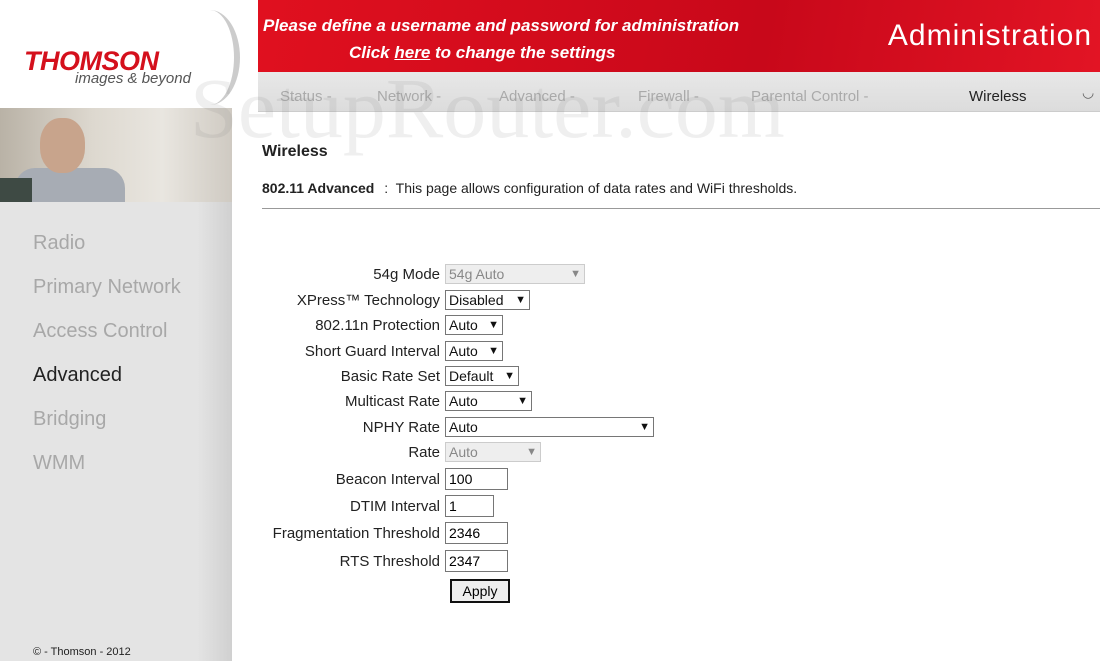 This screenshot has width=1100, height=661. Describe the element at coordinates (424, 452) in the screenshot. I see `label-rate: Rate` at that location.